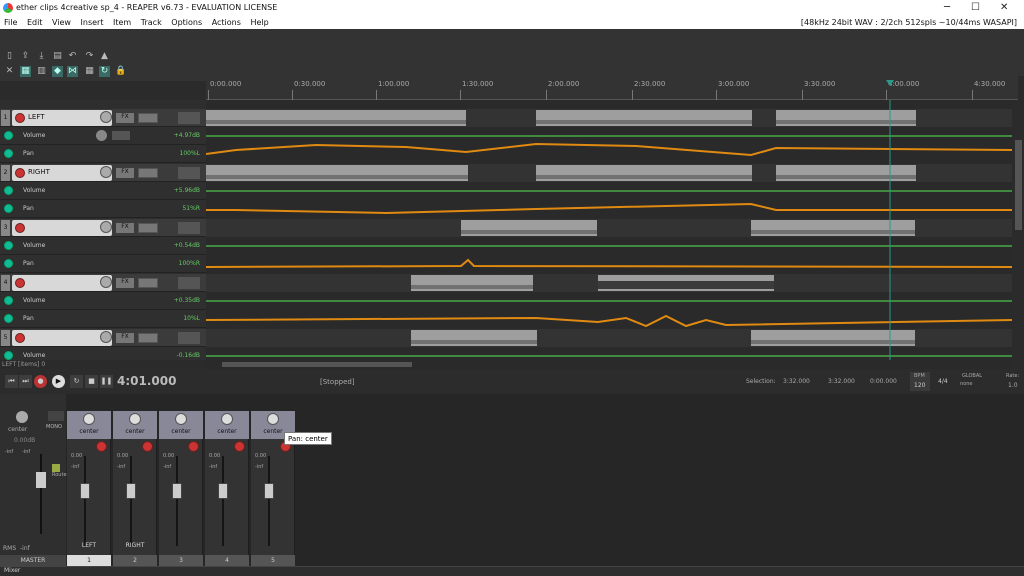 This screenshot has height=576, width=1024. What do you see at coordinates (25, 56) in the screenshot?
I see `open-project-icon: ⇪` at bounding box center [25, 56].